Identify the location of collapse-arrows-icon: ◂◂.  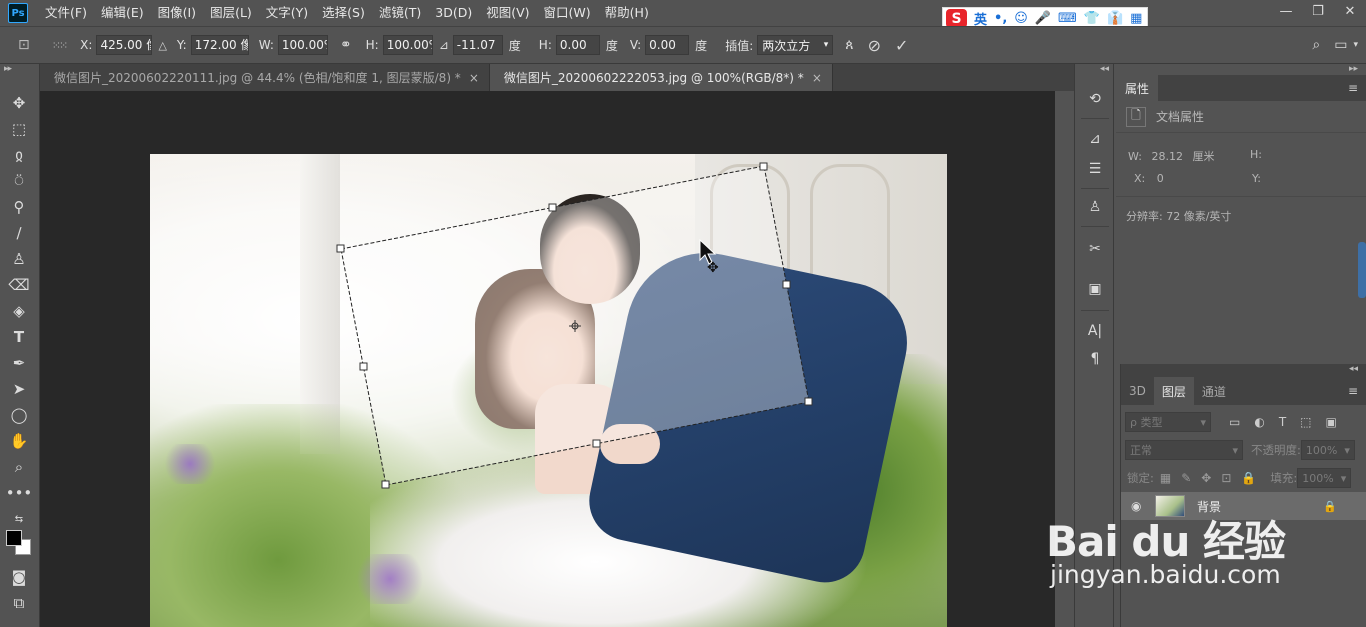
(1353, 369).